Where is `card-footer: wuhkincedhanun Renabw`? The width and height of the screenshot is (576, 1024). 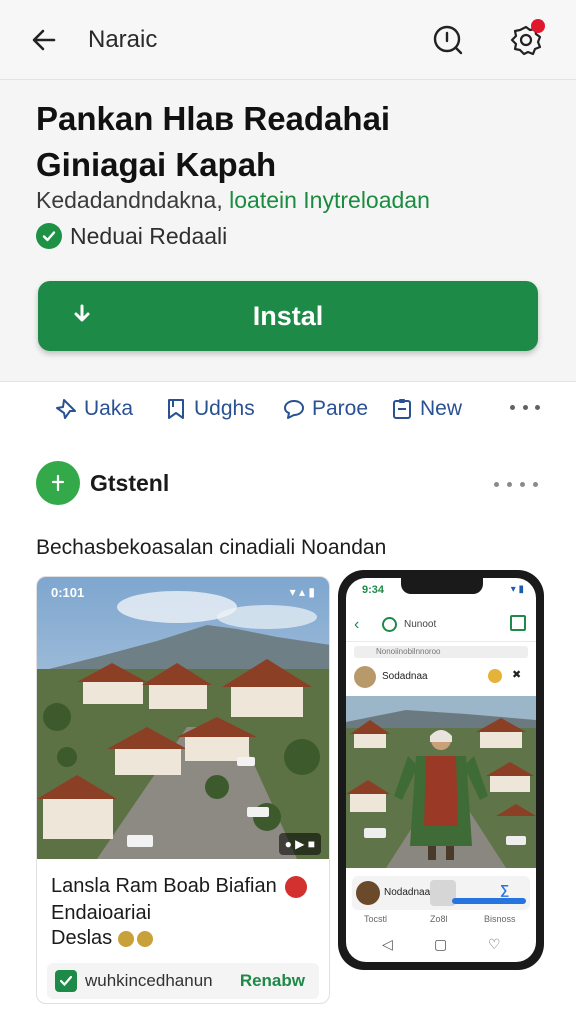
card-footer: wuhkincedhanun Renabw is located at coordinates (183, 981).